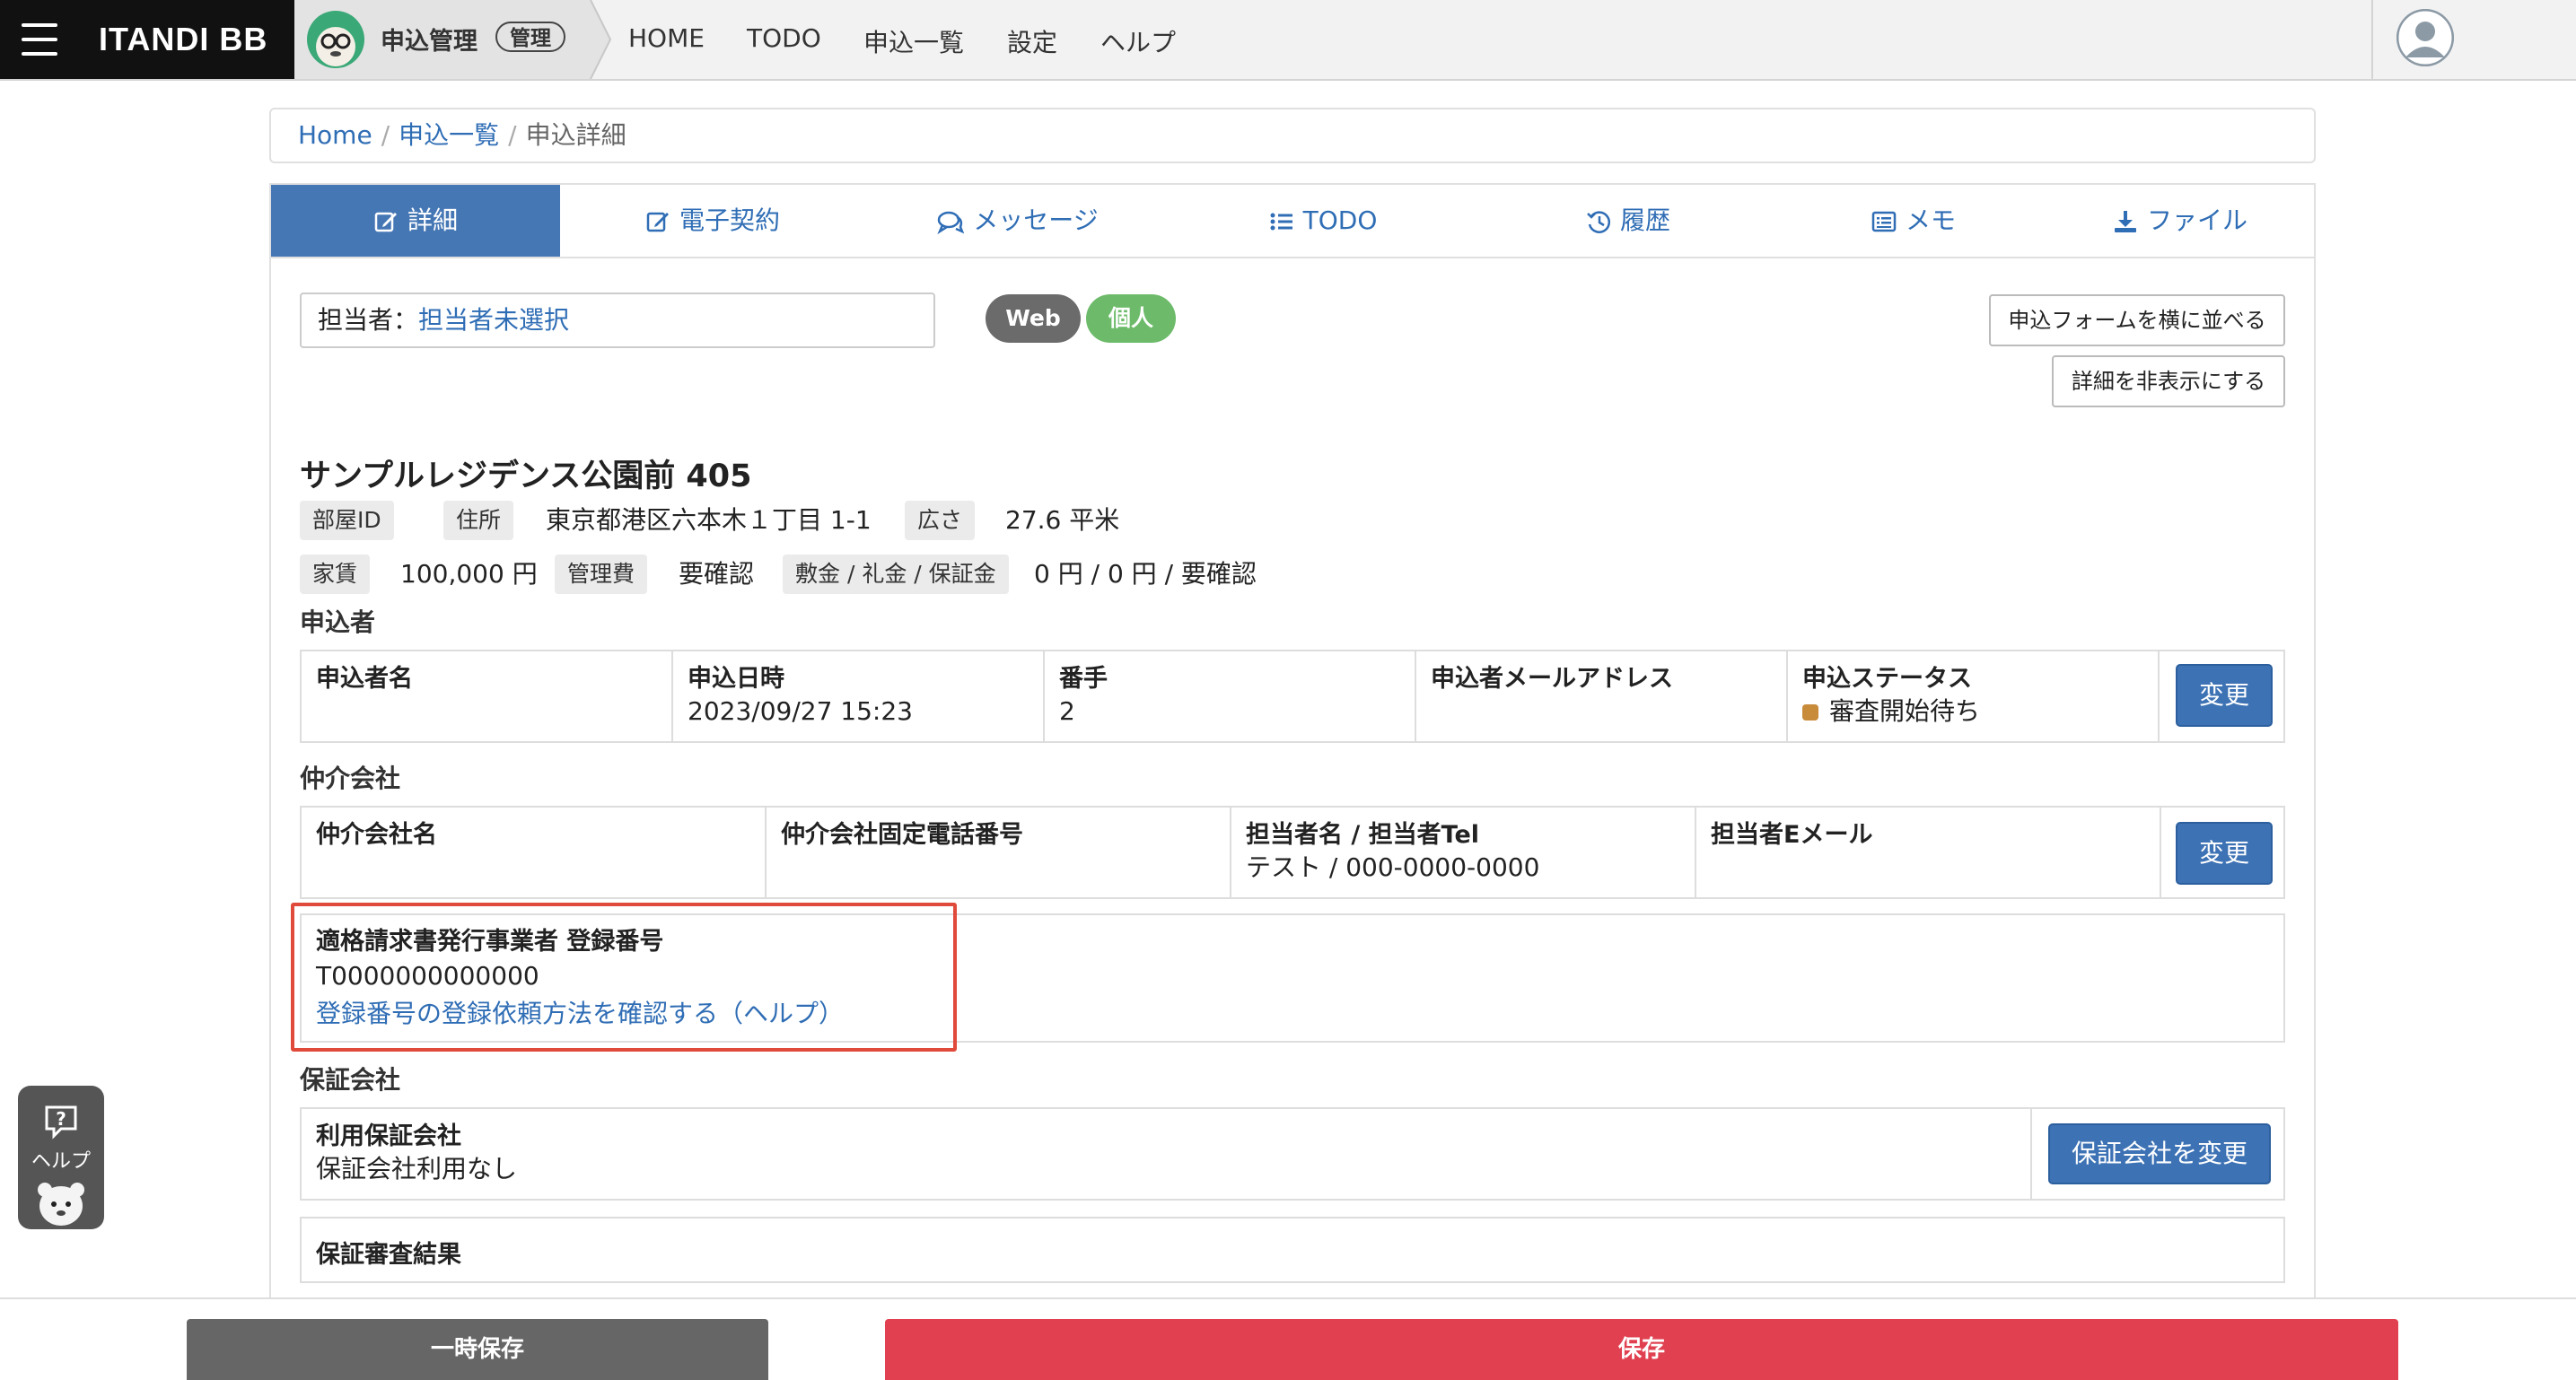 This screenshot has width=2576, height=1380. Describe the element at coordinates (2425, 37) in the screenshot. I see `avatar-icon` at that location.